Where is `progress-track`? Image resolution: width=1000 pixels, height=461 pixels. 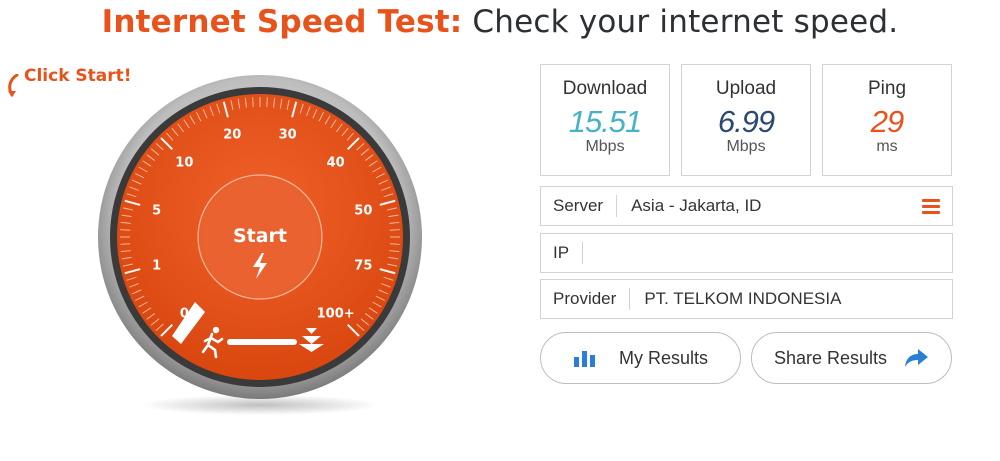 progress-track is located at coordinates (262, 342).